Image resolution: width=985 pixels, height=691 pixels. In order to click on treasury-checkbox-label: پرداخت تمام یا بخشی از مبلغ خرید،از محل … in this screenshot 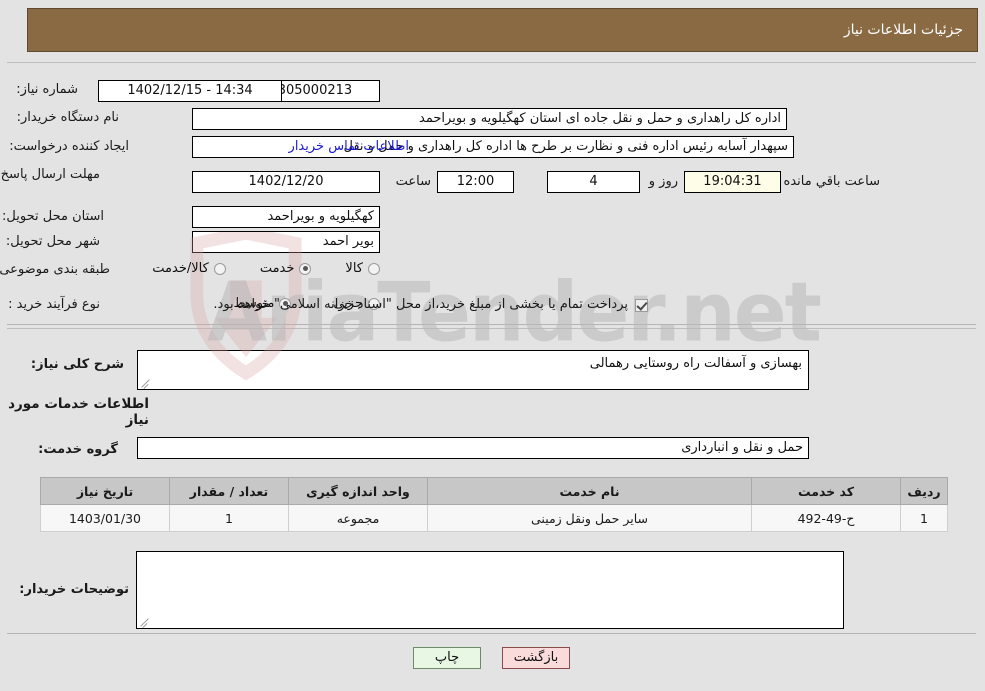, I will do `click(421, 304)`.